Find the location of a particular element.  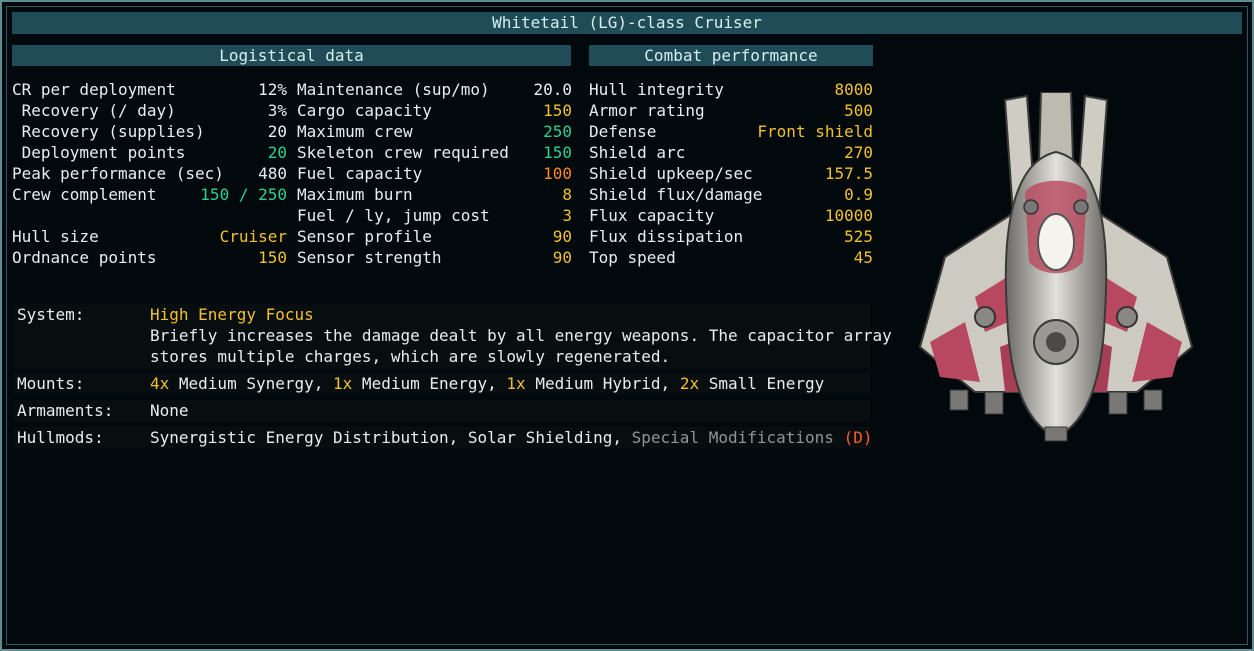

stat-row: Fuel / ly, jump cost 3 is located at coordinates (434, 215).